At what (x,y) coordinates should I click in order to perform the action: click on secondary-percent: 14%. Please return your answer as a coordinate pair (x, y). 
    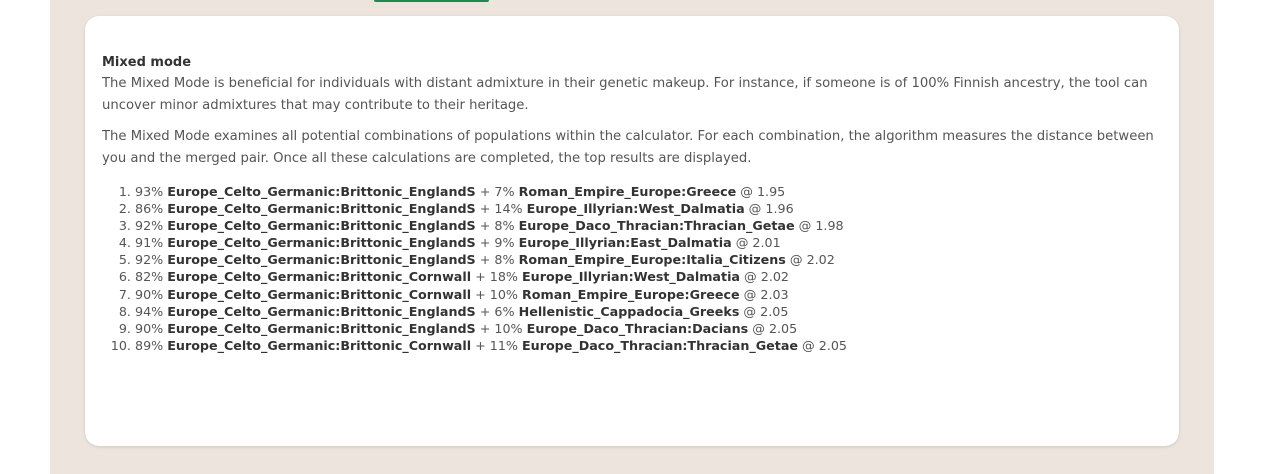
    Looking at the image, I should click on (508, 209).